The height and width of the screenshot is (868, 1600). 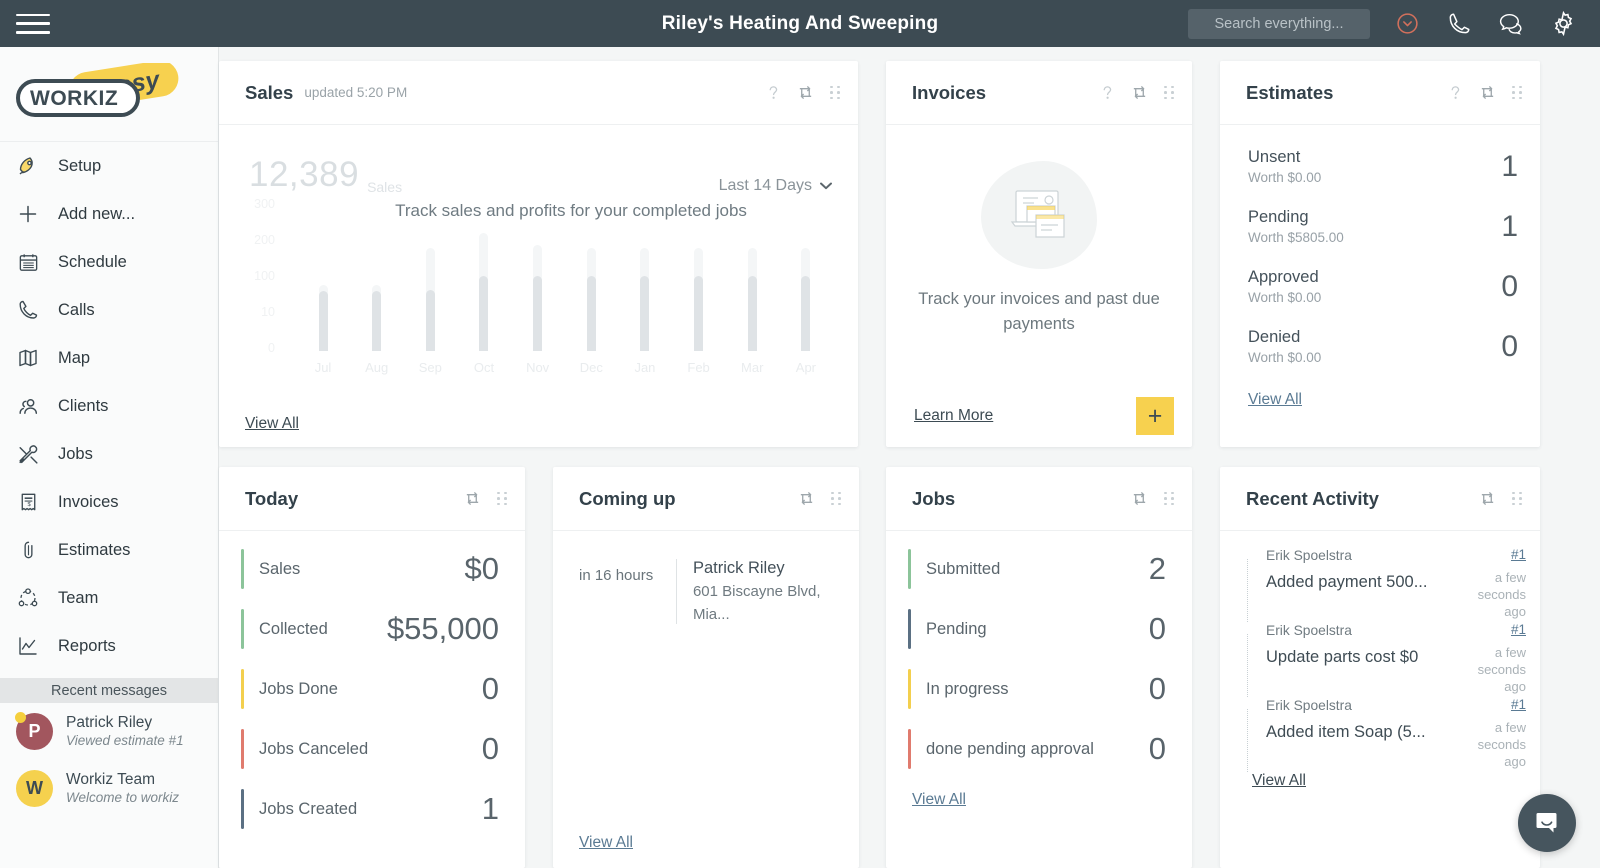 I want to click on avatar: P, so click(x=34, y=731).